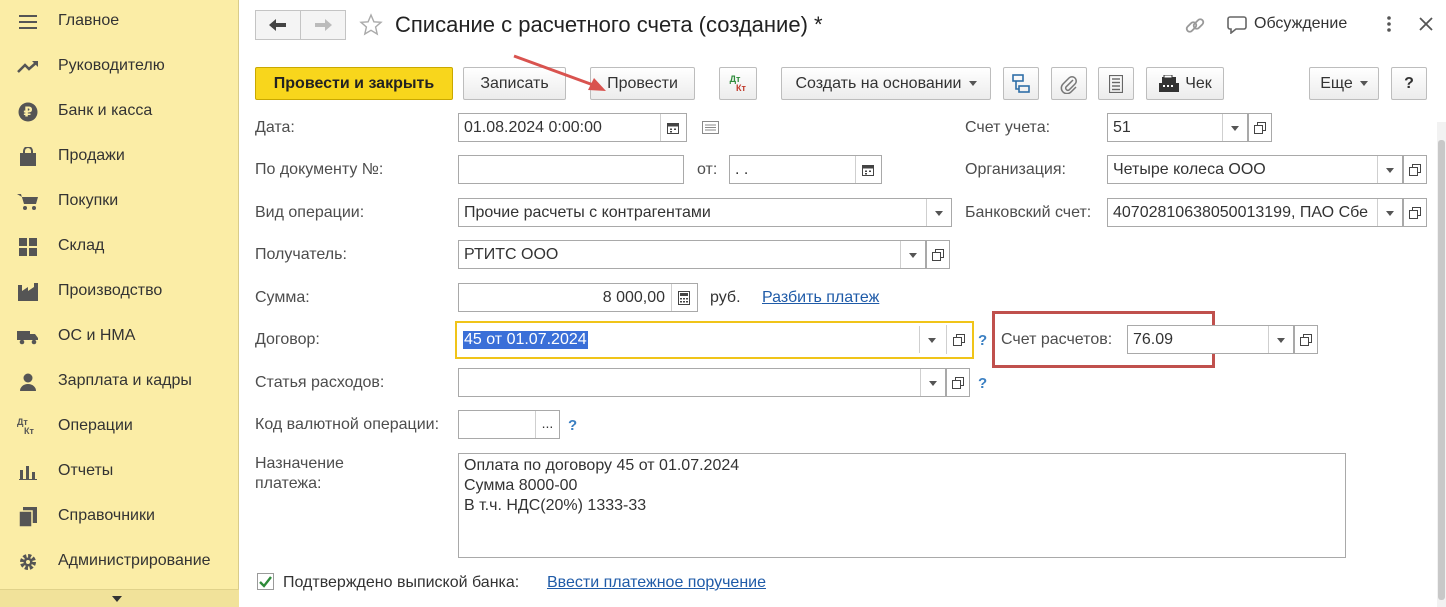 The image size is (1446, 607). What do you see at coordinates (1409, 83) in the screenshot?
I see `help-button: ?` at bounding box center [1409, 83].